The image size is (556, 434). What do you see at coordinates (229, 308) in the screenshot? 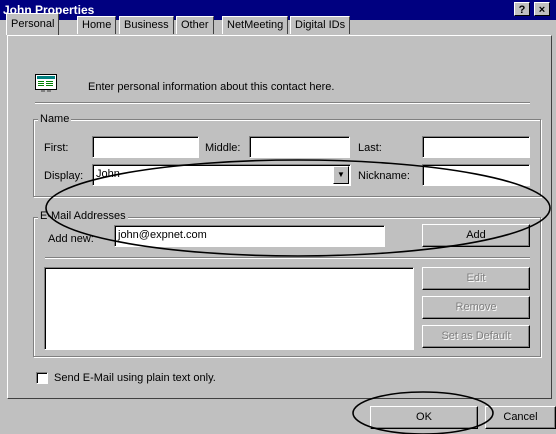
I see `email-list` at bounding box center [229, 308].